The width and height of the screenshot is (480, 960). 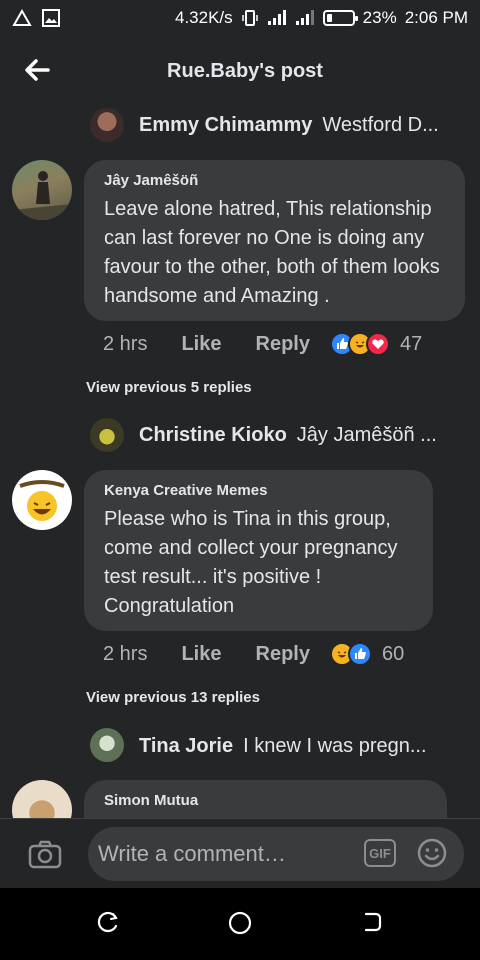 What do you see at coordinates (173, 697) in the screenshot?
I see `view-previous-replies-link: View previous 13 replies` at bounding box center [173, 697].